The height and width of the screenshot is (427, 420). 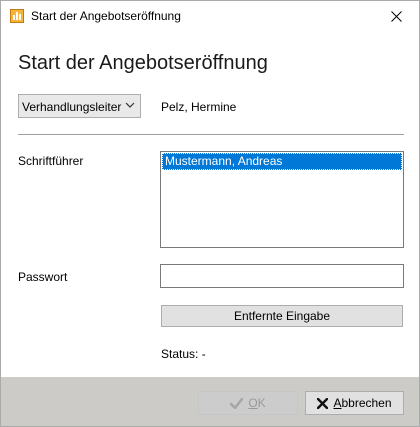 I want to click on recorder-listbox: Mustermann, Andreas, so click(x=282, y=199).